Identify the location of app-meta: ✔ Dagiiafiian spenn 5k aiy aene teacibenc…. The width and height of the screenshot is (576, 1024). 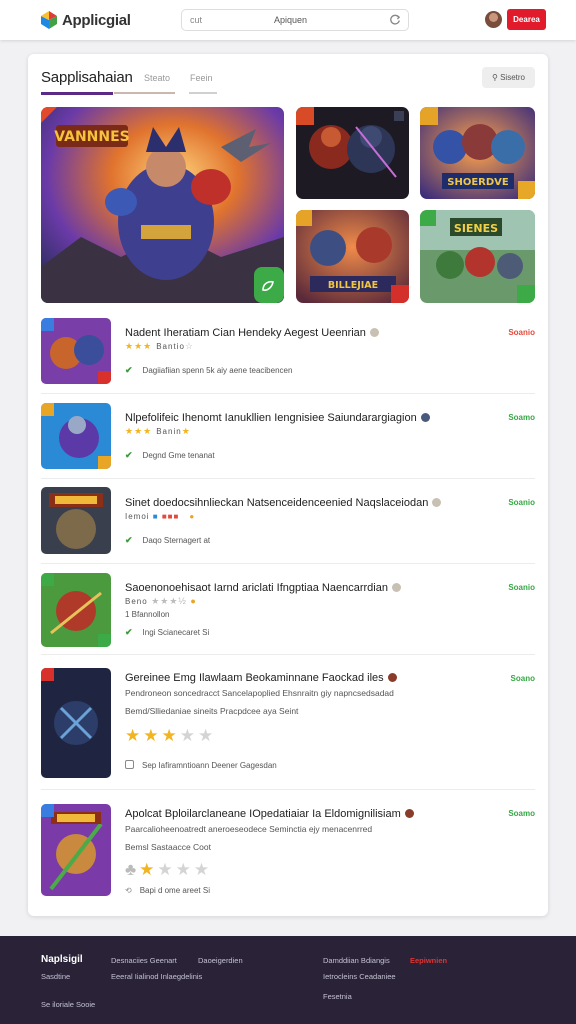
(208, 370).